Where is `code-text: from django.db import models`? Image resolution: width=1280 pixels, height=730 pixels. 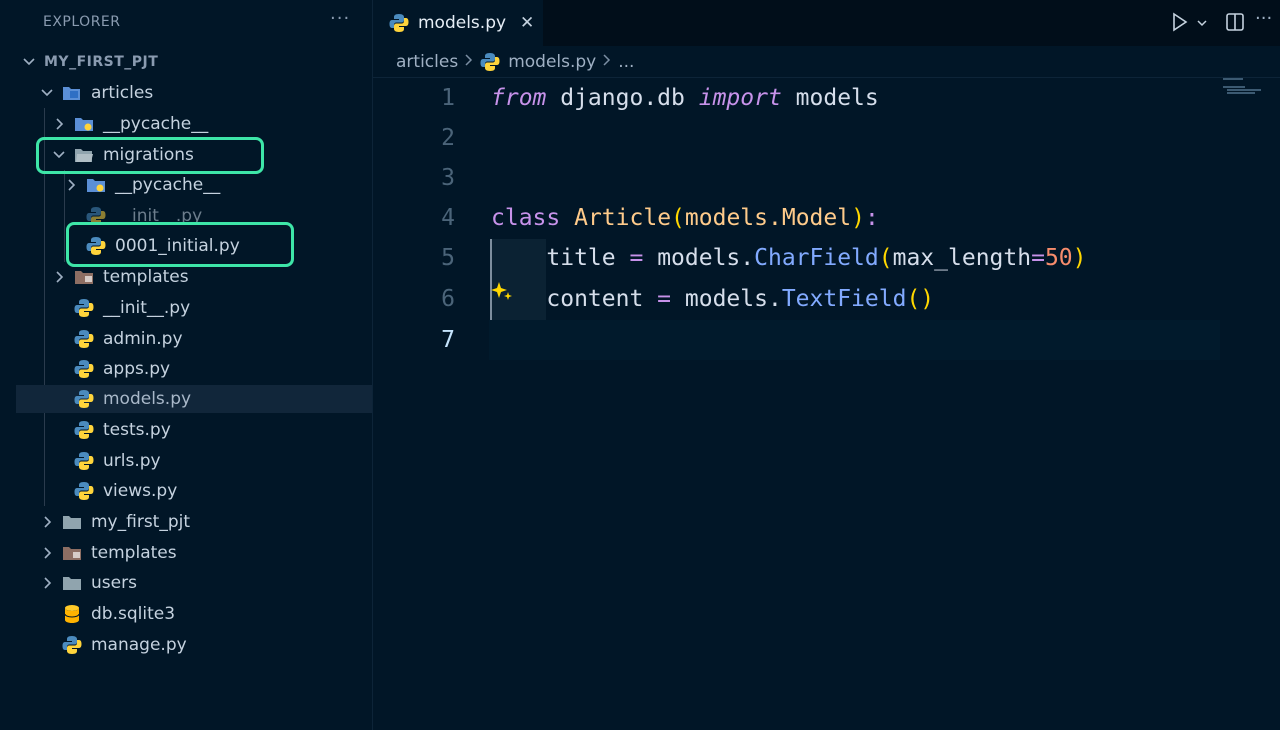
code-text: from django.db import models is located at coordinates (685, 98).